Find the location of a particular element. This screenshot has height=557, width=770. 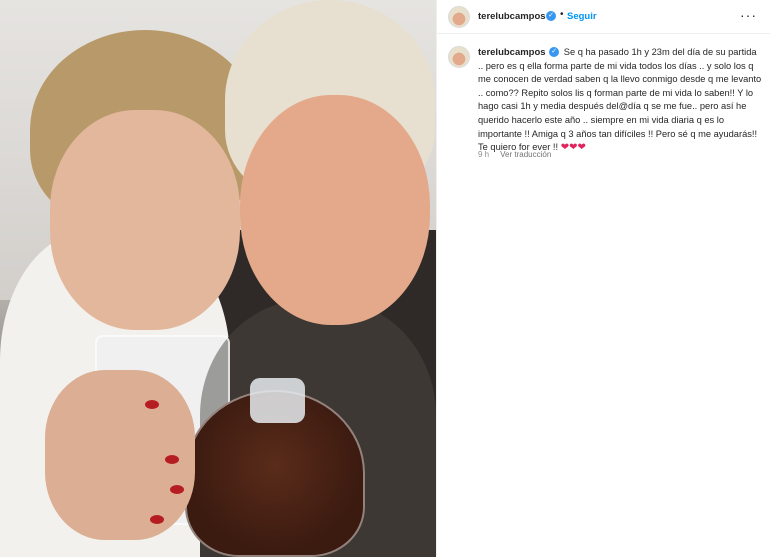

heart-emojis: ❤❤❤ is located at coordinates (573, 148).